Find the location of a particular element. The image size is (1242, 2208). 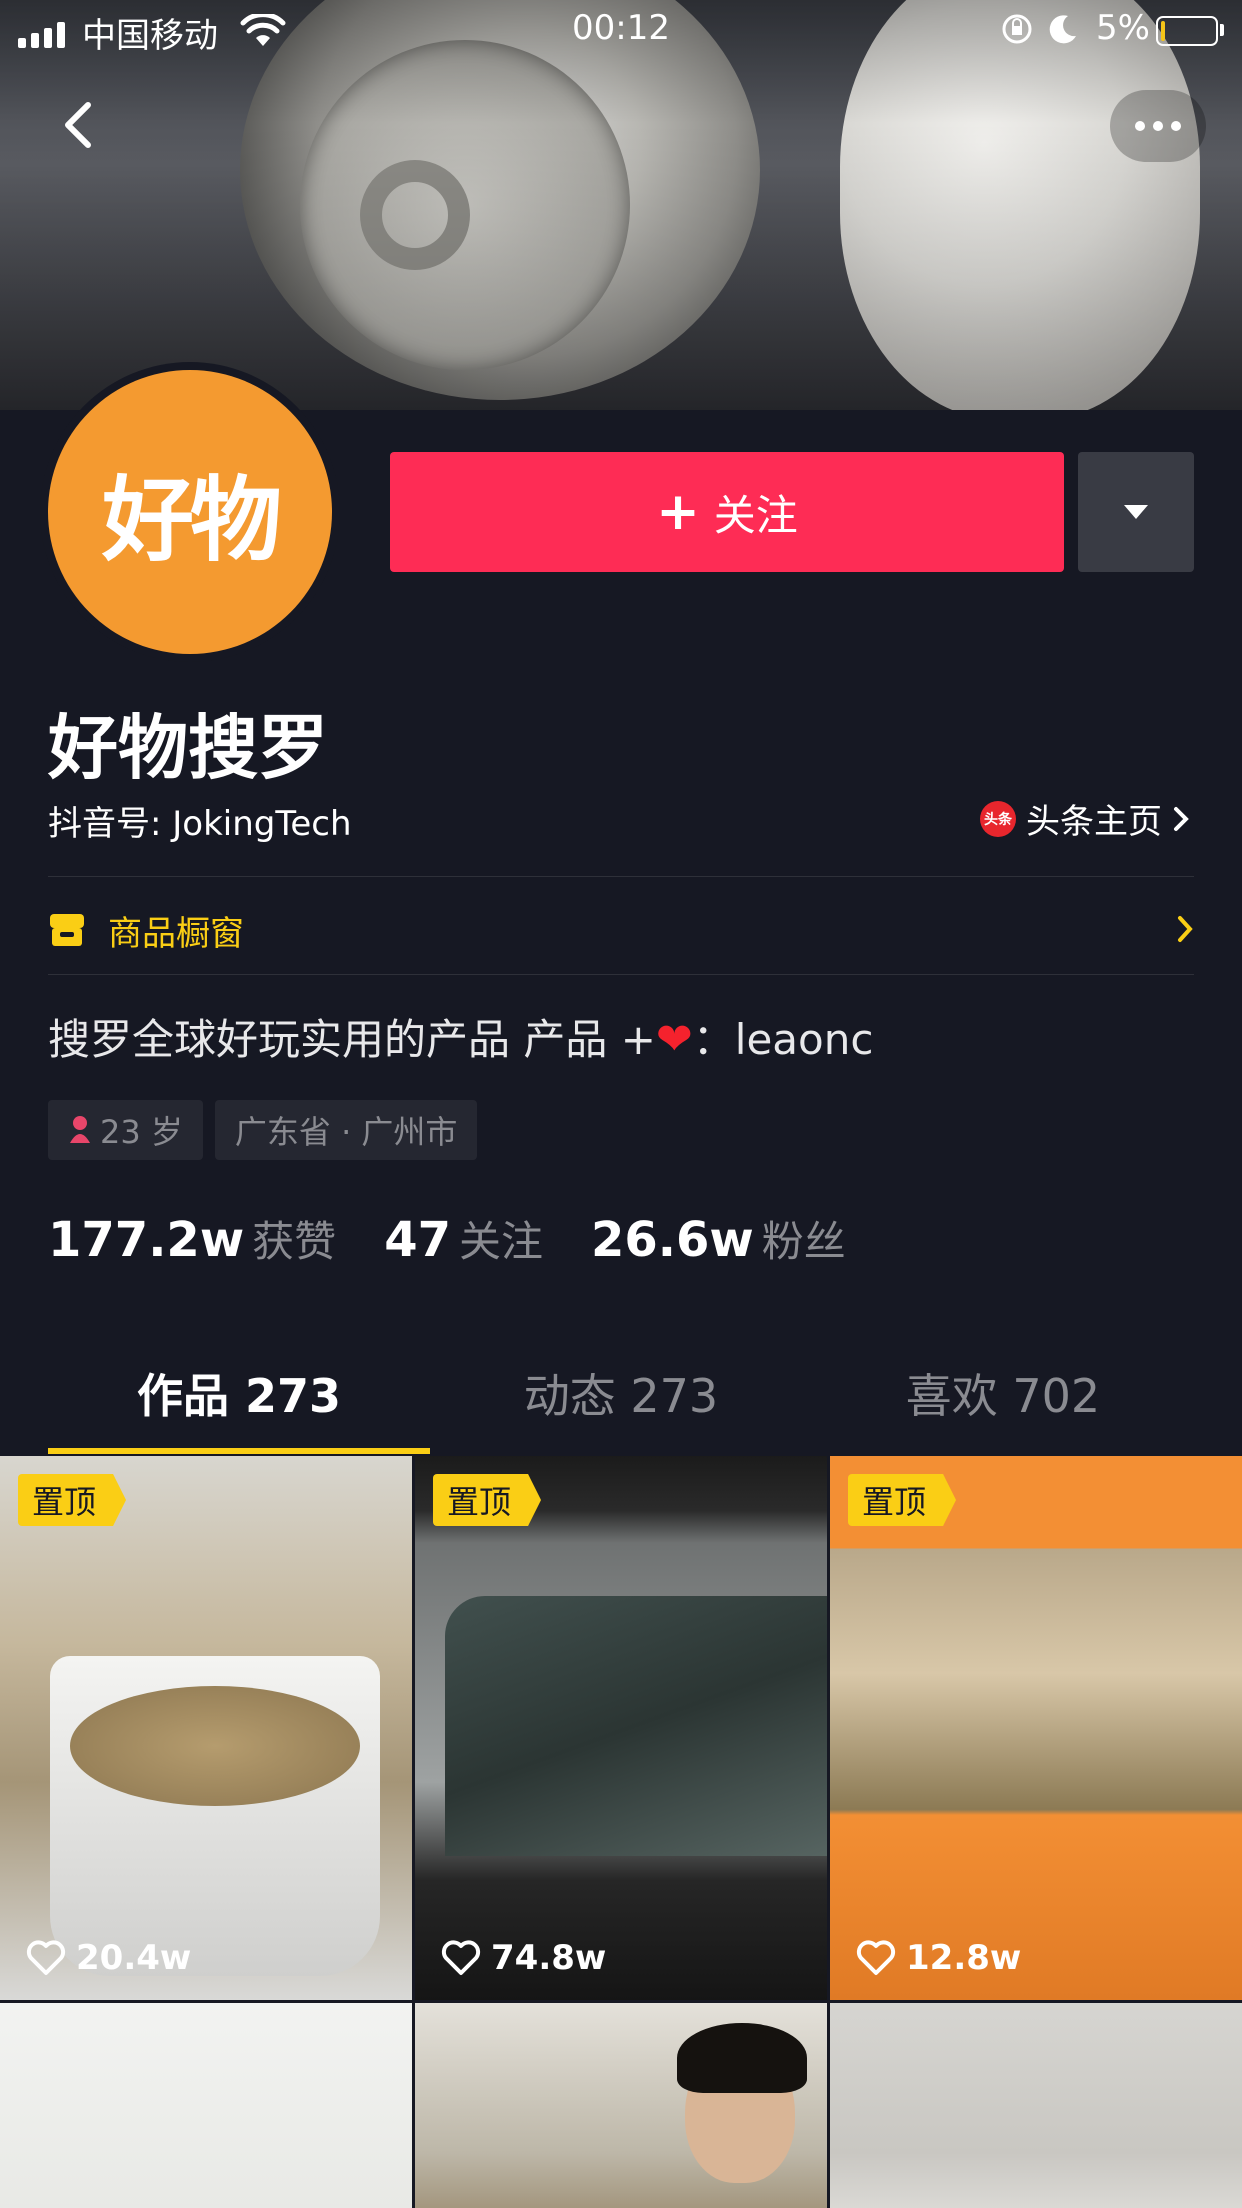

toutiao-icon: 头条 is located at coordinates (998, 818).